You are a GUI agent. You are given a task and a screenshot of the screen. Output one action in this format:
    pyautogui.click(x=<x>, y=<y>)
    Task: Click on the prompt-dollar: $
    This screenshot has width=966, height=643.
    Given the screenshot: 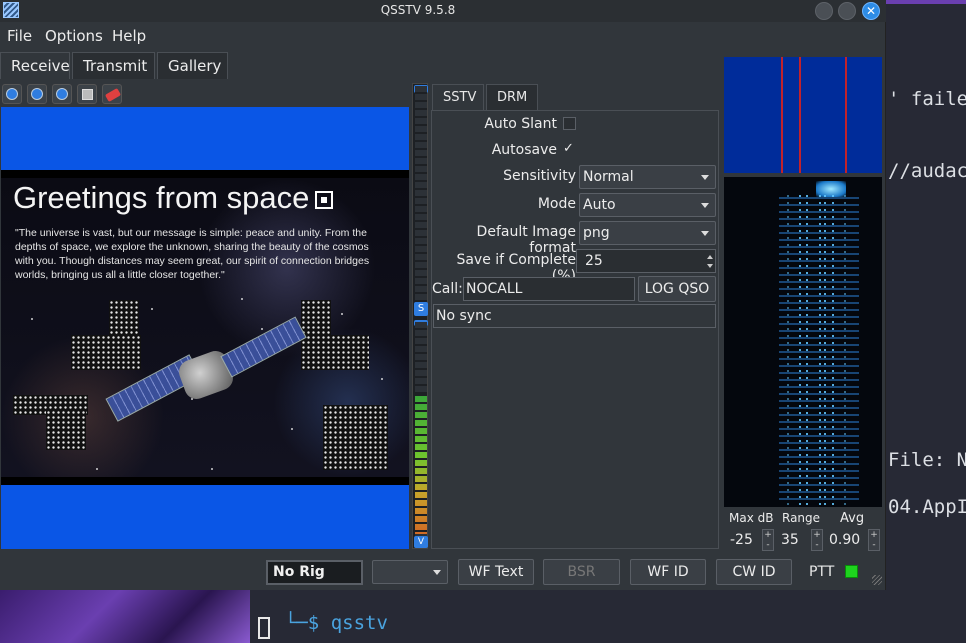 What is the action you would take?
    pyautogui.click(x=313, y=623)
    